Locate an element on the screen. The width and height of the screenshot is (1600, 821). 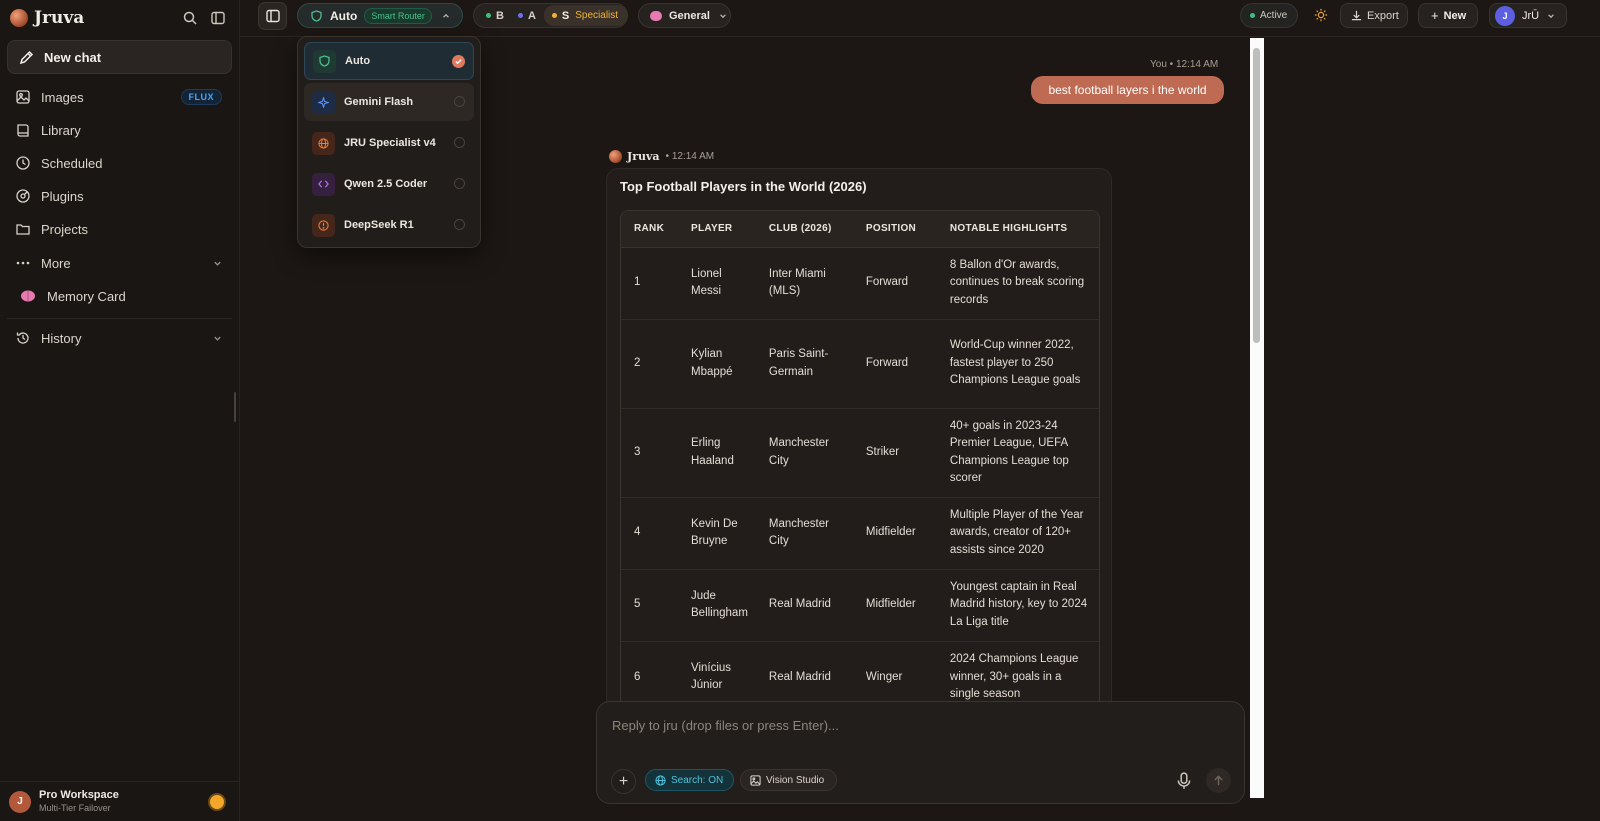
sparkle-icon is located at coordinates (323, 102).